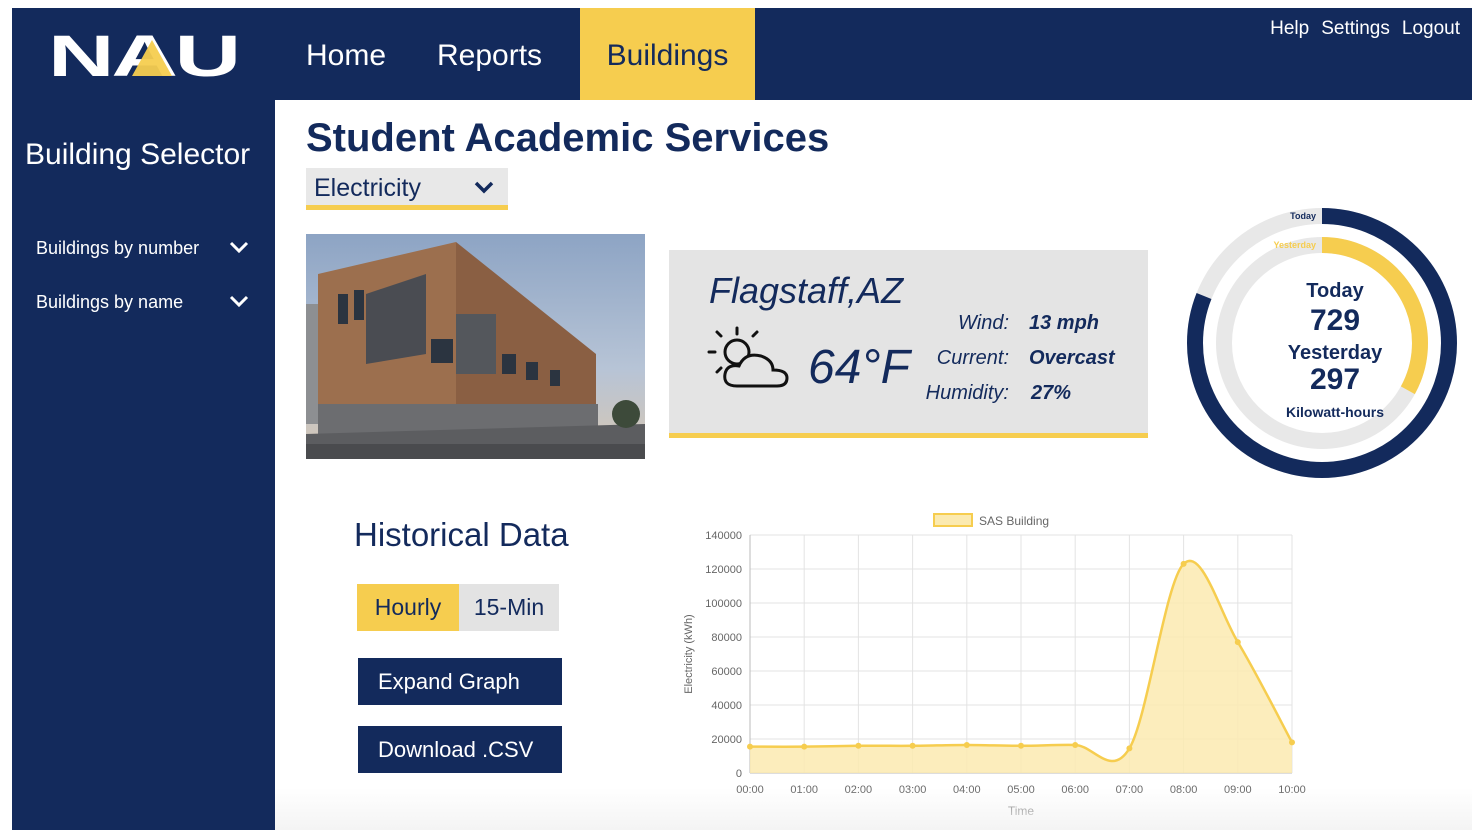  What do you see at coordinates (1051, 393) in the screenshot?
I see `humidity-value: 27%` at bounding box center [1051, 393].